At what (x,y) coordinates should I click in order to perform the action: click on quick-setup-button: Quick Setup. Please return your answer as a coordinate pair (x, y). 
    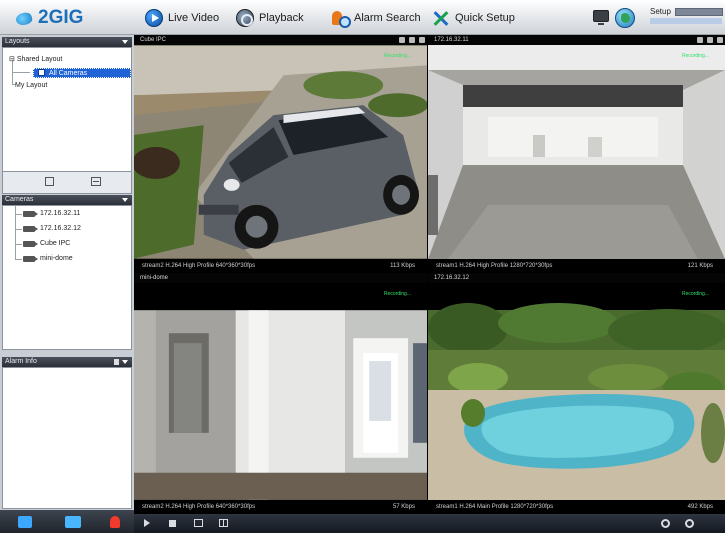
    Looking at the image, I should click on (473, 18).